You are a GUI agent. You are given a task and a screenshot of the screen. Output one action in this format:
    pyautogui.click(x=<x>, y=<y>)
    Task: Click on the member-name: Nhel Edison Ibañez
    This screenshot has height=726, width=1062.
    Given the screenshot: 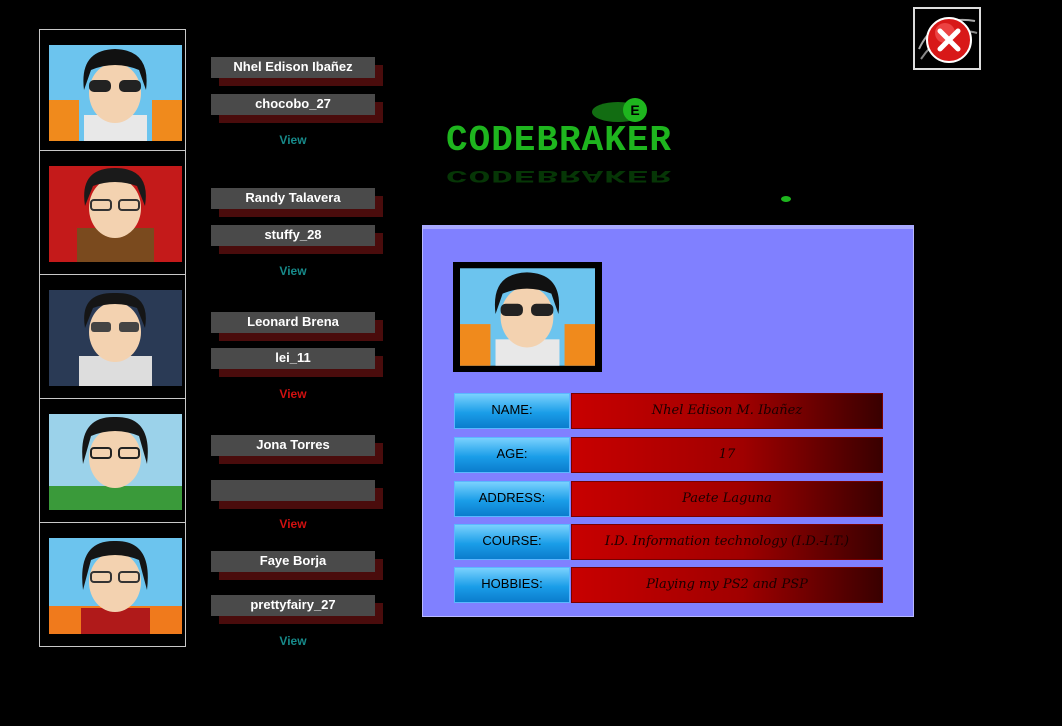 What is the action you would take?
    pyautogui.click(x=293, y=67)
    